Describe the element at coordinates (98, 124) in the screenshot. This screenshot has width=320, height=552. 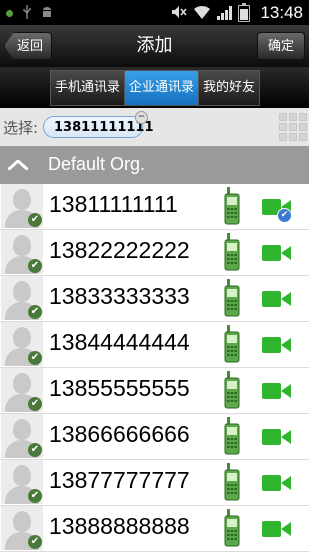
I see `selected-chip: 13811111111 −` at that location.